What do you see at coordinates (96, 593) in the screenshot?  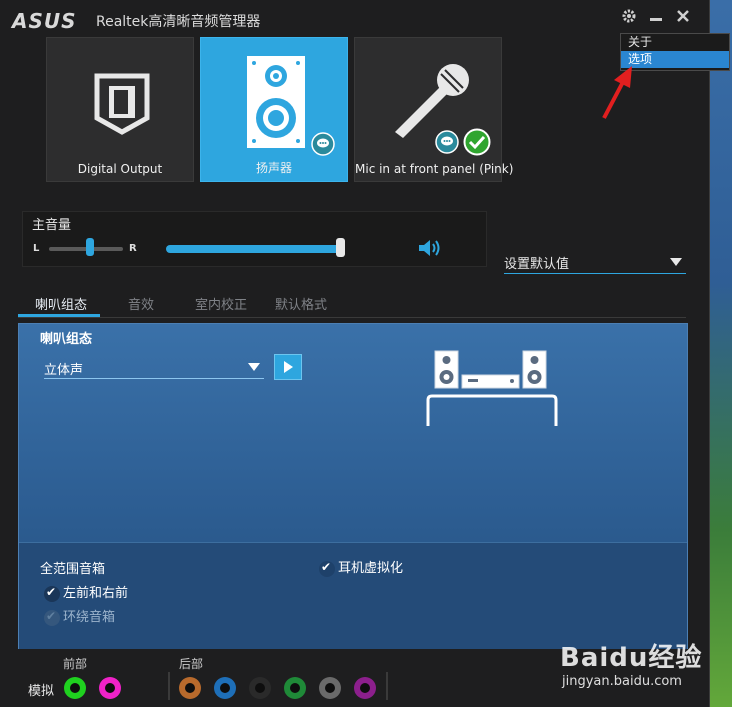 I see `option-label: 左前和右前` at bounding box center [96, 593].